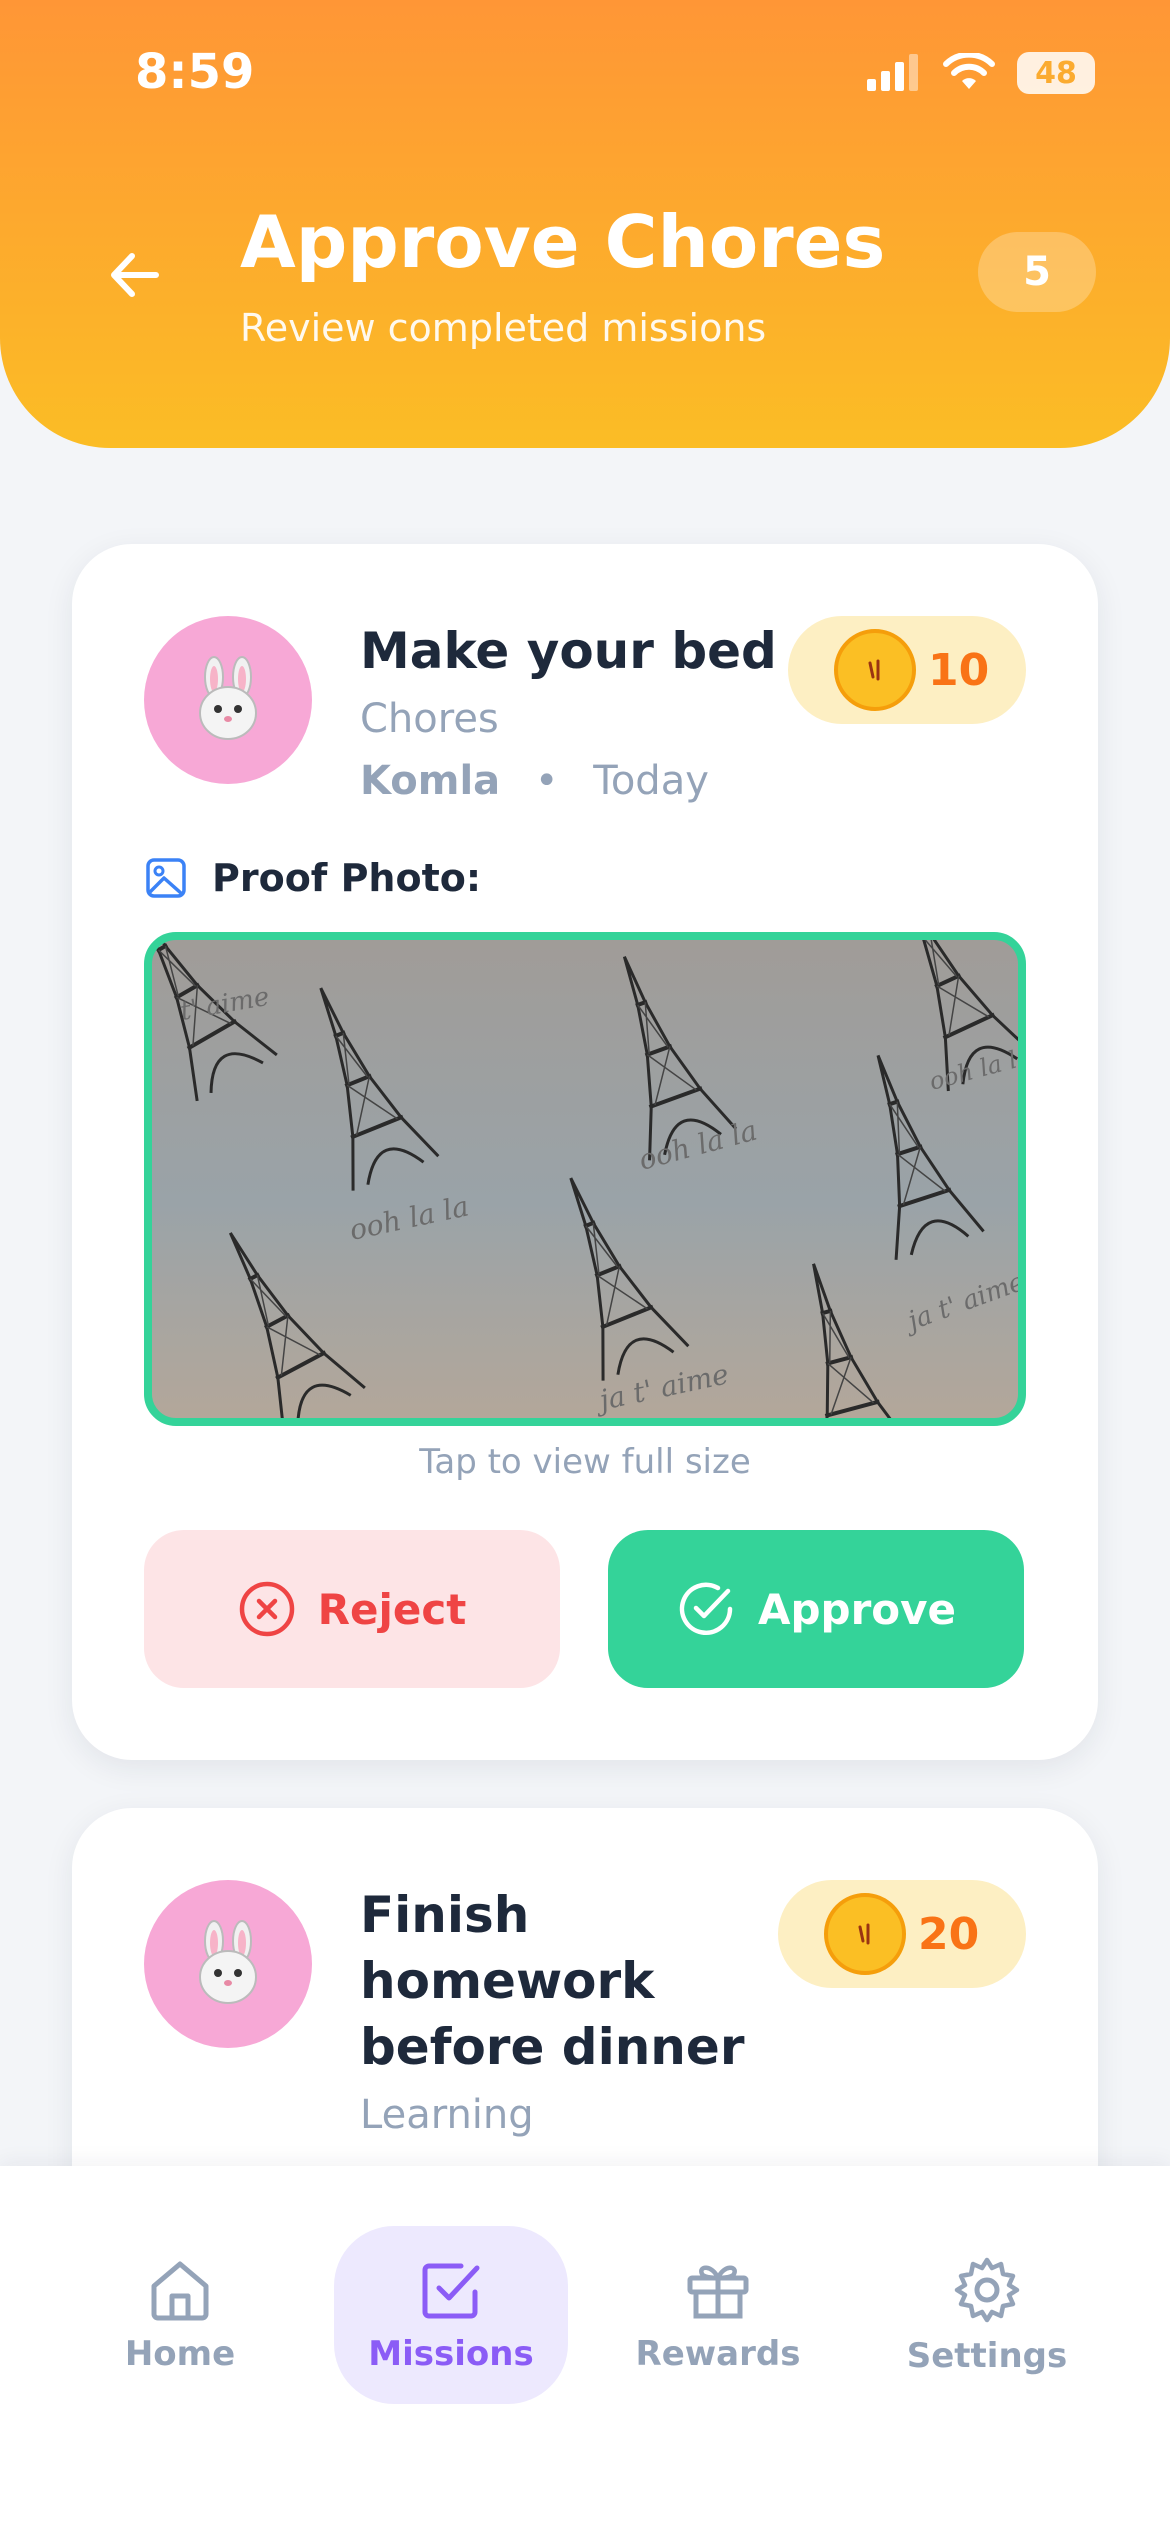 Image resolution: width=1170 pixels, height=2532 pixels. What do you see at coordinates (447, 2115) in the screenshot?
I see `mission-category: Learning` at bounding box center [447, 2115].